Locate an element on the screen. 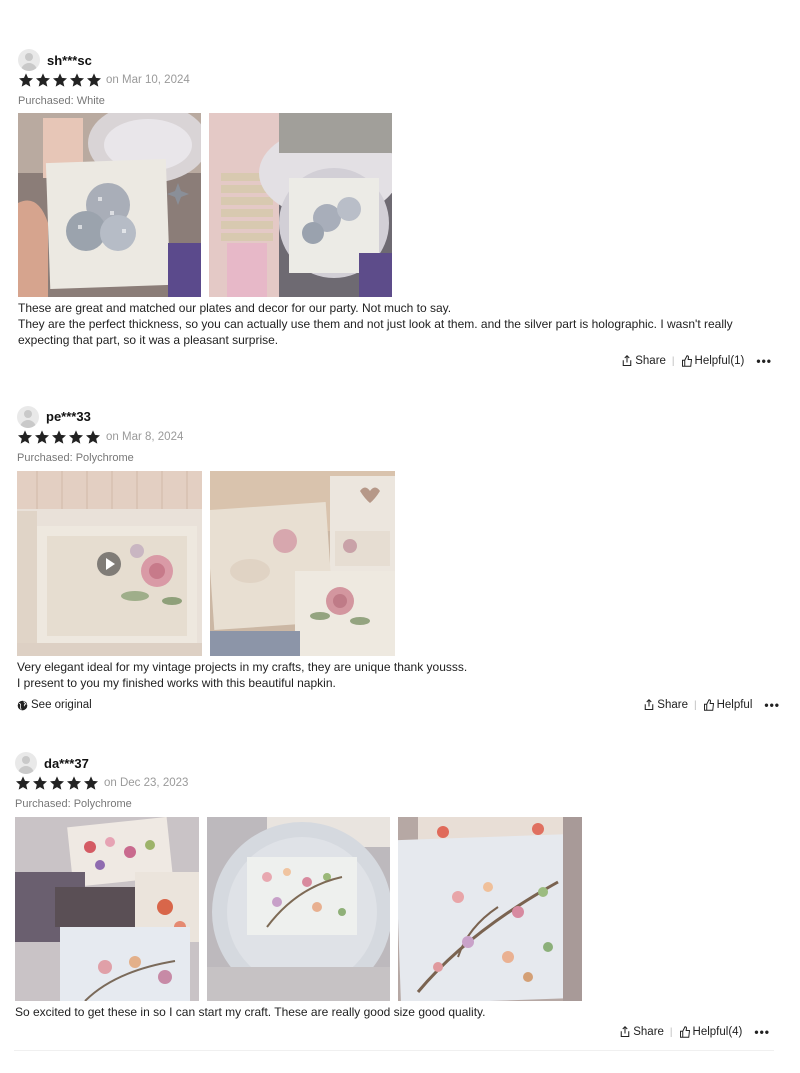 The width and height of the screenshot is (800, 1073). helpful-button: Helpful is located at coordinates (728, 705).